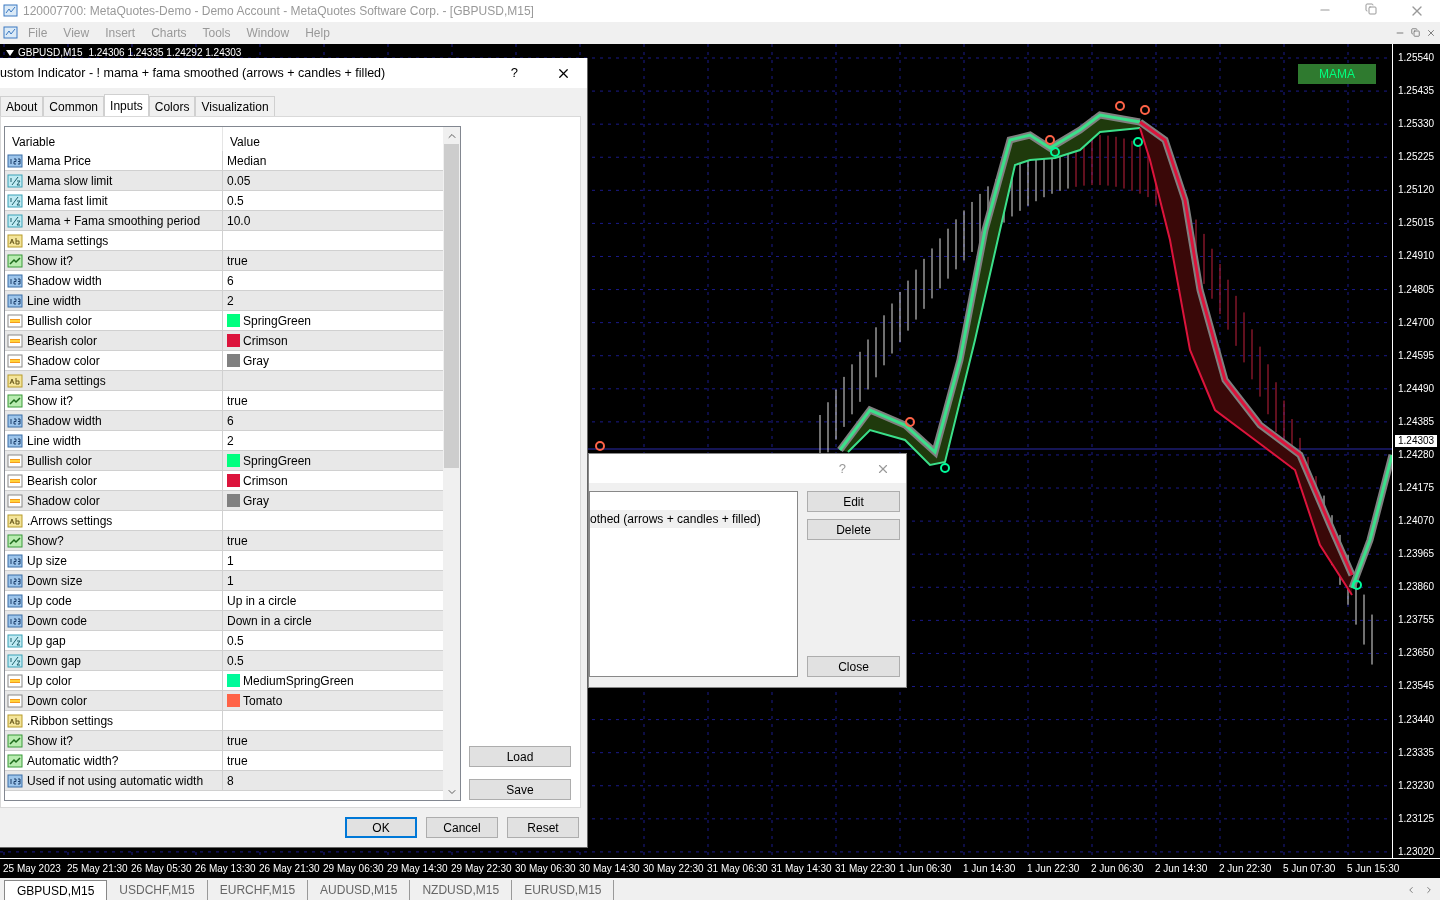  I want to click on symbol-tab: EURUSD,M15, so click(563, 890).